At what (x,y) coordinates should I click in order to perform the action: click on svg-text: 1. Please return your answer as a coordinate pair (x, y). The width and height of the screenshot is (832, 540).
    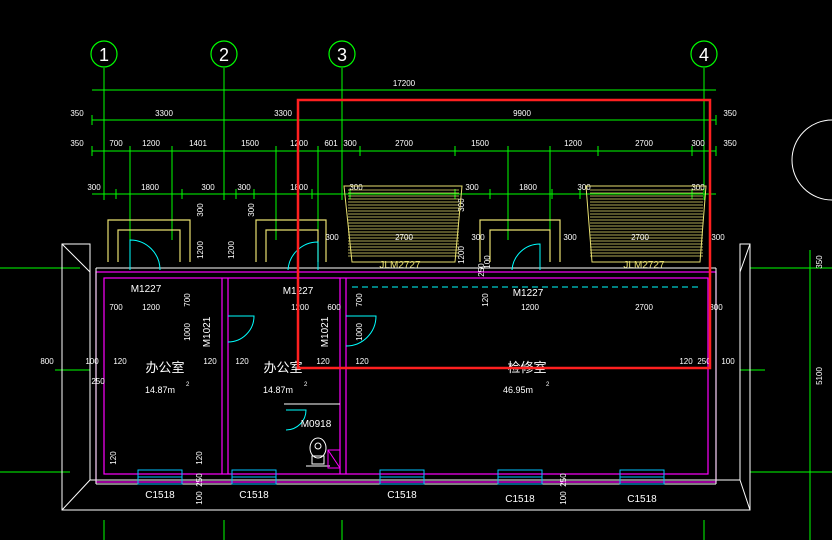
    Looking at the image, I should click on (104, 55).